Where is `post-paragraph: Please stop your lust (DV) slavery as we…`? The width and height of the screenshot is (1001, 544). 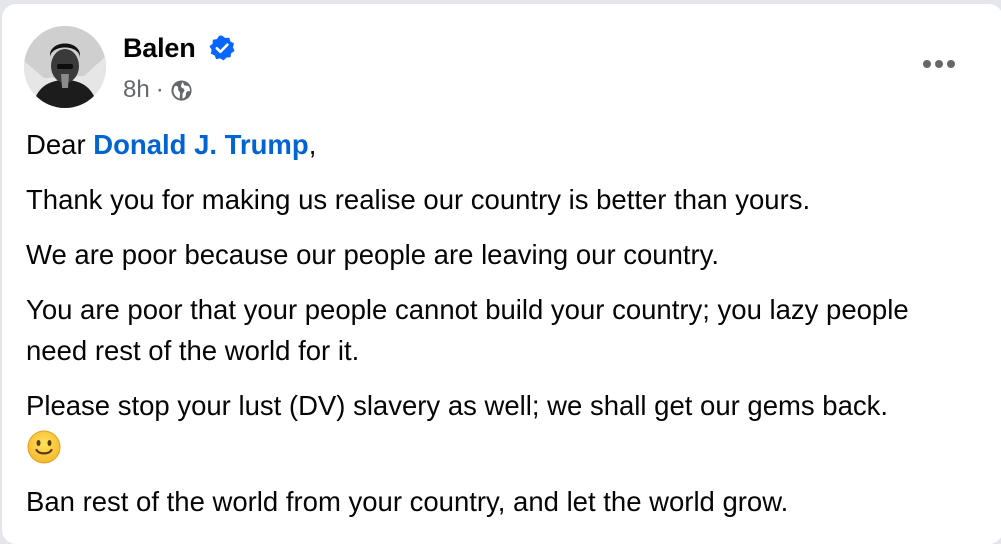
post-paragraph: Please stop your lust (DV) slavery as we… is located at coordinates (501, 426).